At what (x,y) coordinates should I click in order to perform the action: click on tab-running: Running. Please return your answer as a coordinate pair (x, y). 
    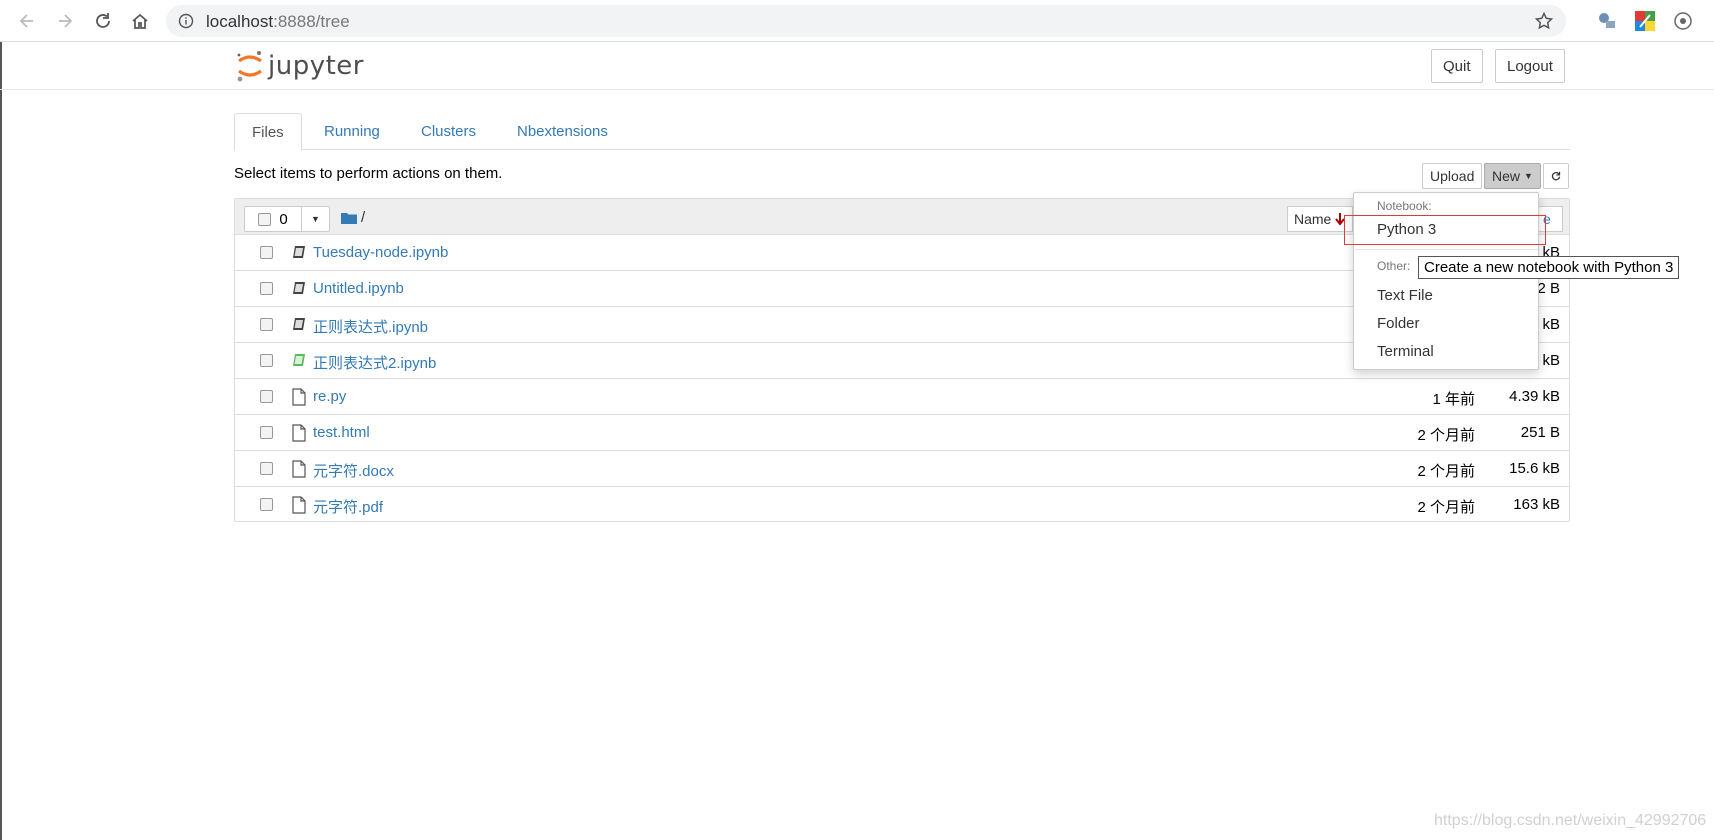
    Looking at the image, I should click on (352, 131).